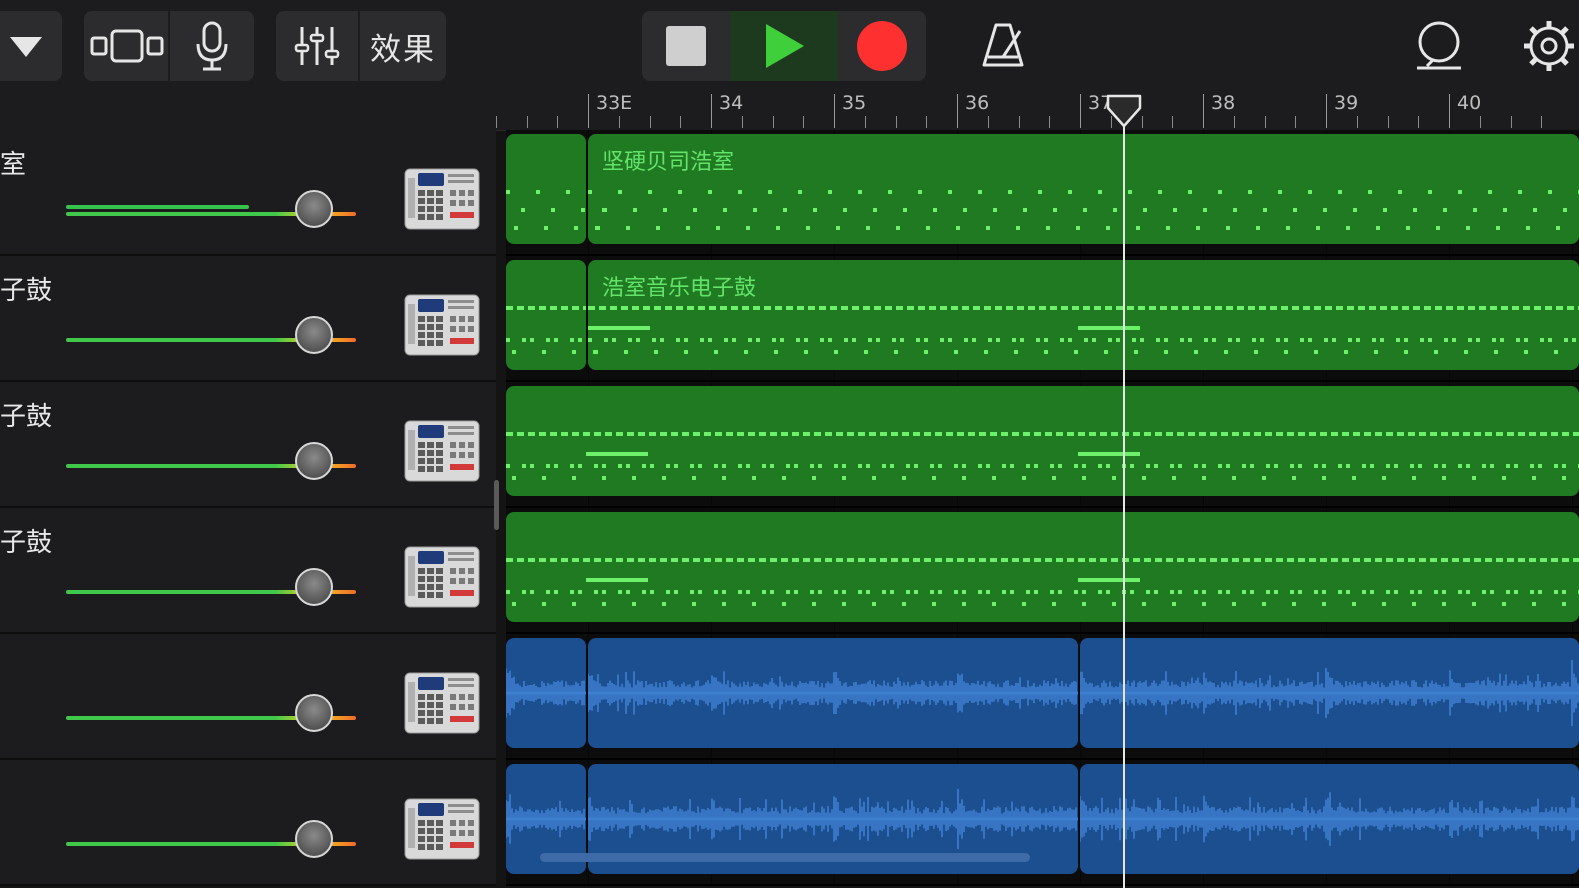  I want to click on track-header-spacer, so click(253, 111).